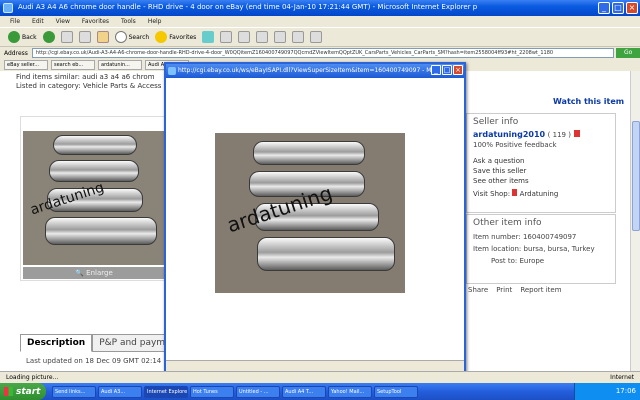 This screenshot has height=400, width=640. I want to click on mail-icon, so click(226, 37).